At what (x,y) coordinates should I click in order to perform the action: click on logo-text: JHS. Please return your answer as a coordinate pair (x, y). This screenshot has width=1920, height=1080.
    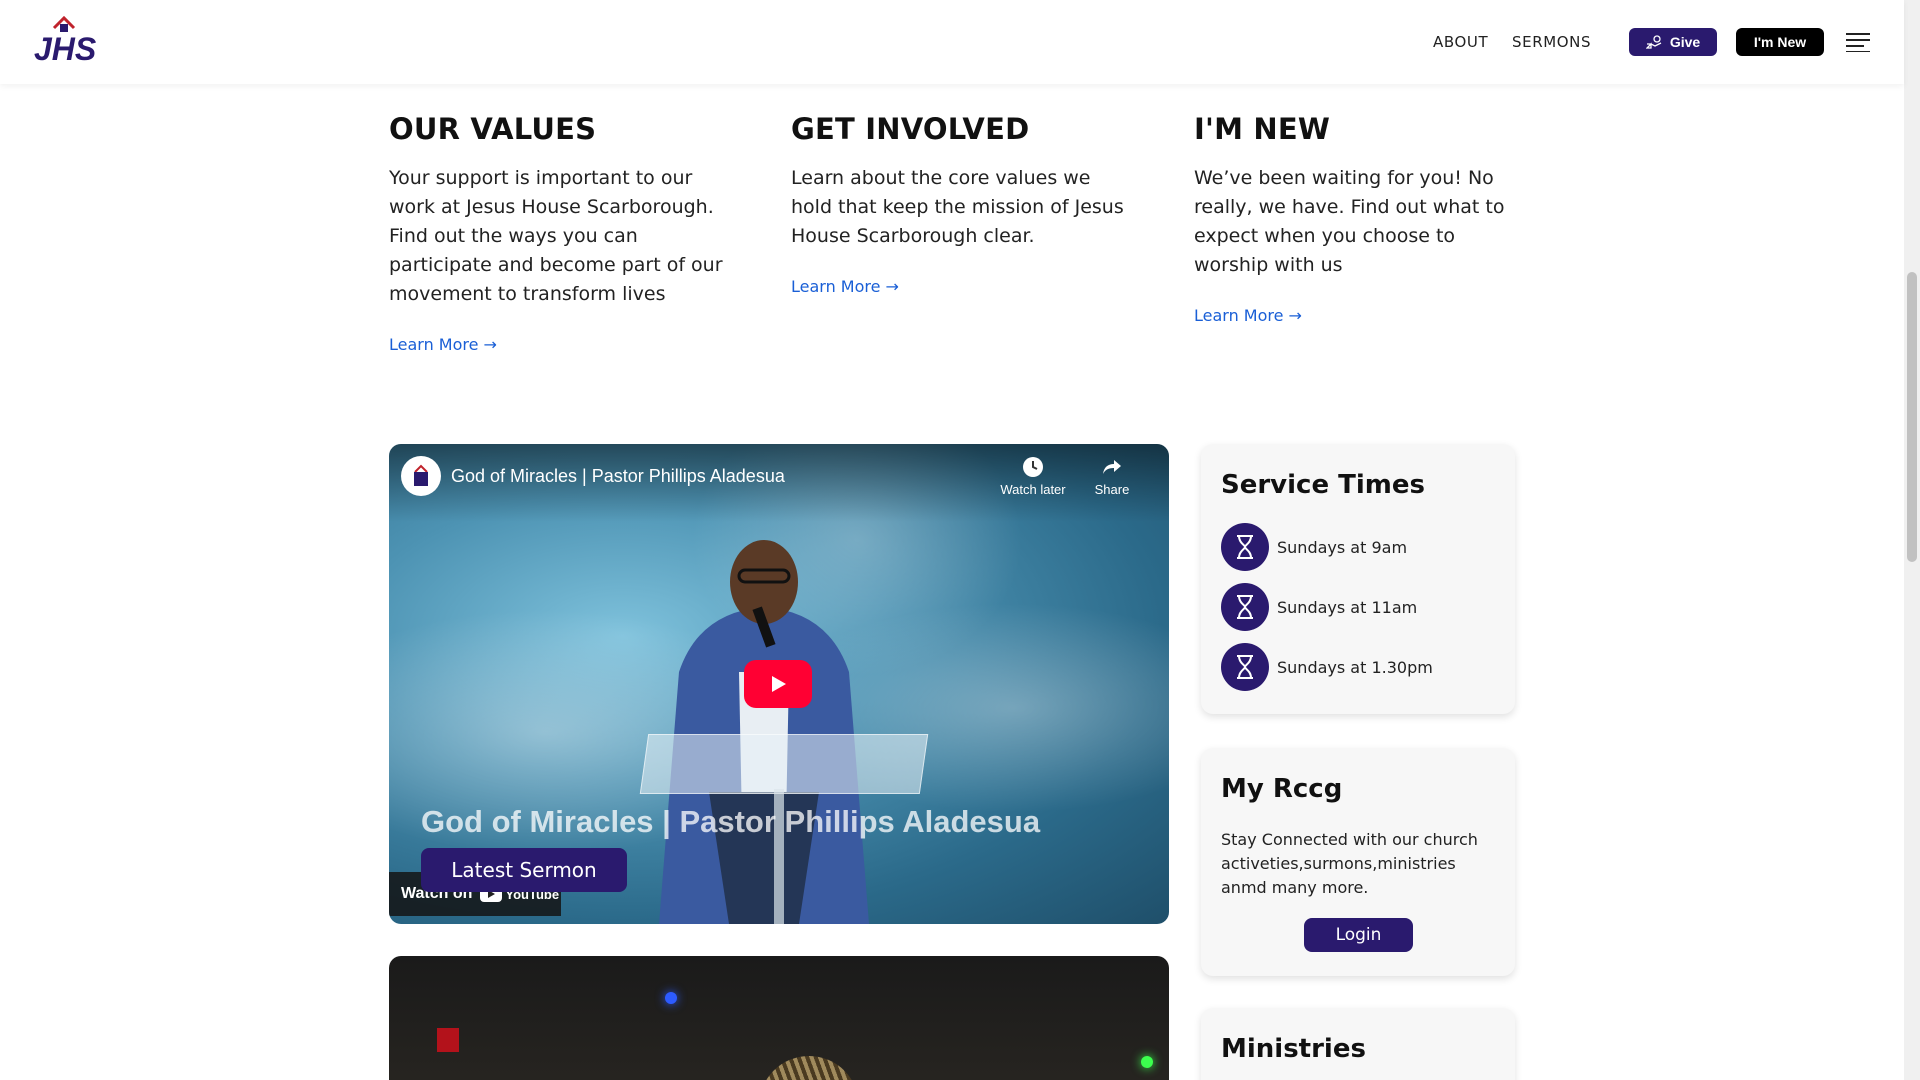
    Looking at the image, I should click on (65, 47).